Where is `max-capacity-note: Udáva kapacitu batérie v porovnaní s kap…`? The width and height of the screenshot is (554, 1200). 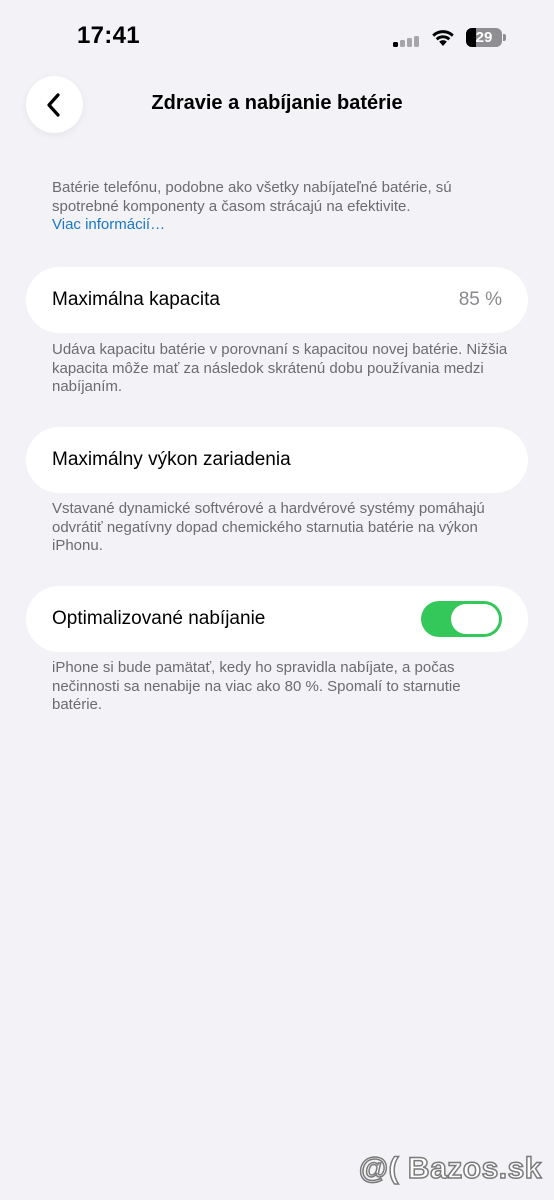
max-capacity-note: Udáva kapacitu batérie v porovnaní s kap… is located at coordinates (280, 368).